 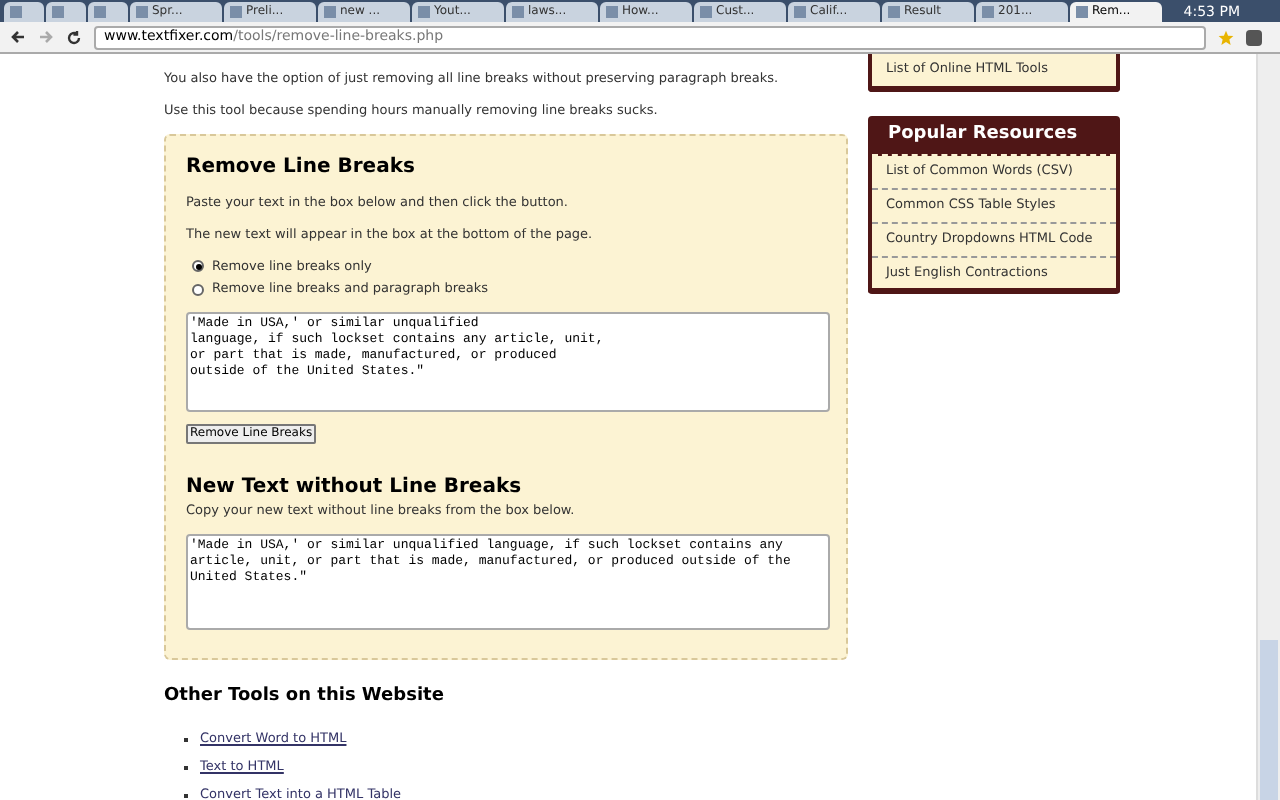 I want to click on back-icon, so click(x=18, y=37).